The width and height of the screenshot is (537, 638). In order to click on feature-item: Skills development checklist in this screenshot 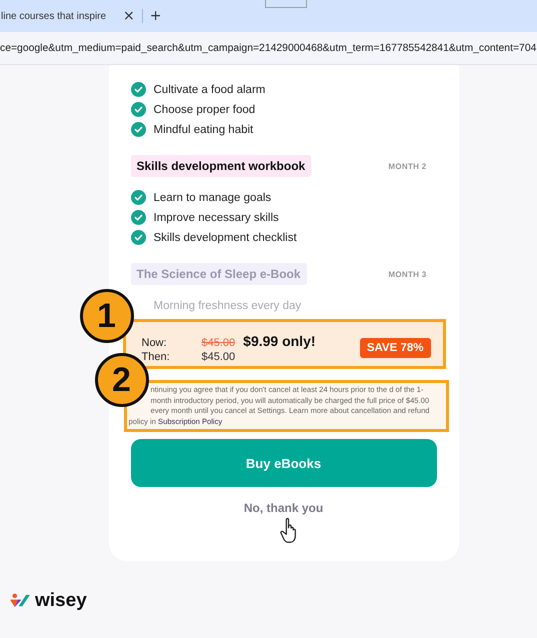, I will do `click(225, 238)`.